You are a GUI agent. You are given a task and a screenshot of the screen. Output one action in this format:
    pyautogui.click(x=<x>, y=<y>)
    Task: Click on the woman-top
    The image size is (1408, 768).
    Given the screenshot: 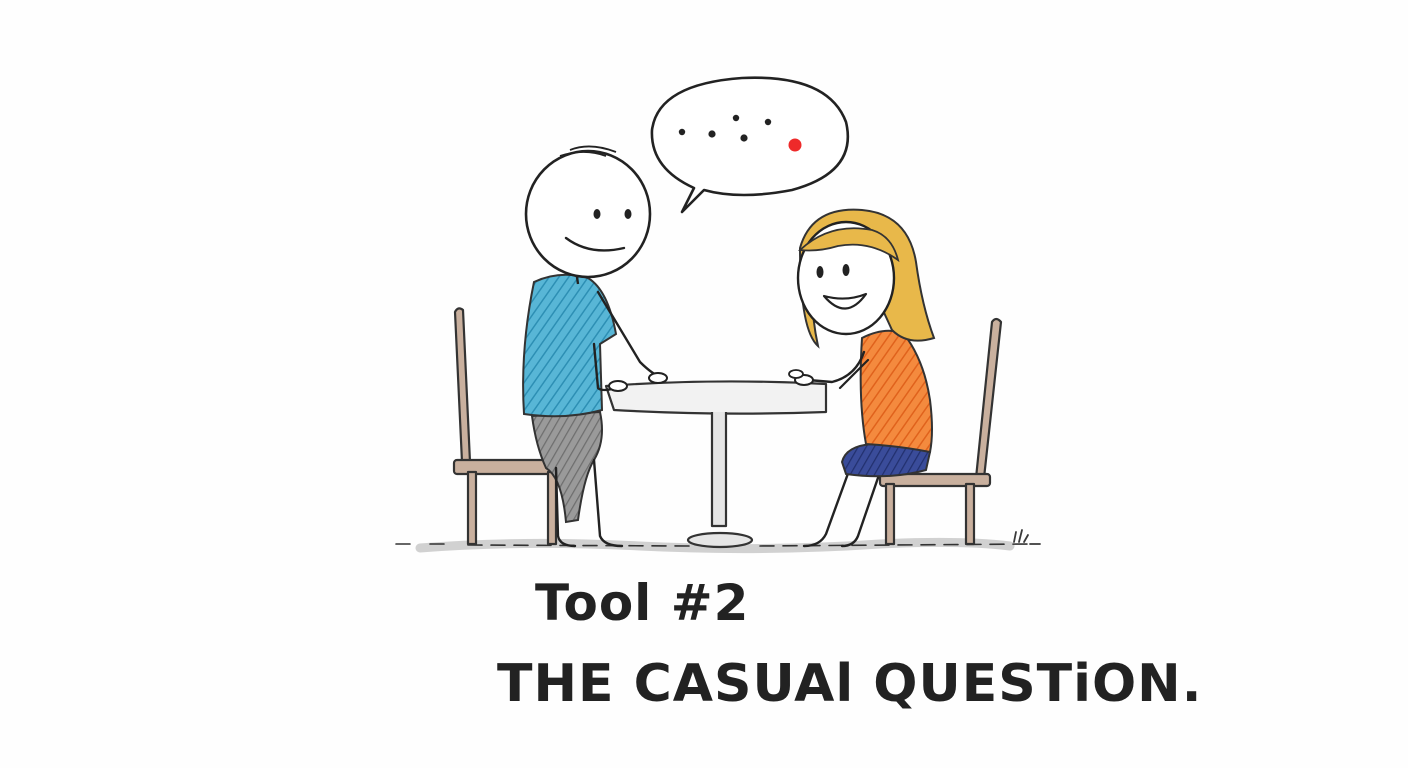 What is the action you would take?
    pyautogui.click(x=896, y=391)
    